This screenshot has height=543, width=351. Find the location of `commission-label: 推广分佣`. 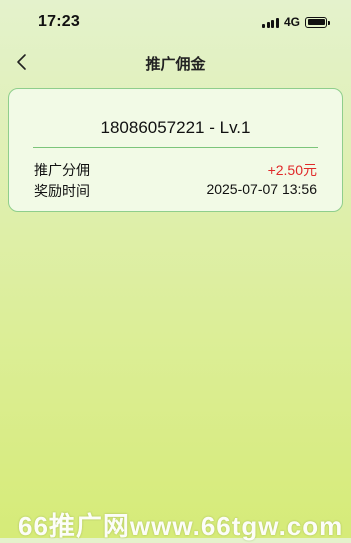

commission-label: 推广分佣 is located at coordinates (62, 170).